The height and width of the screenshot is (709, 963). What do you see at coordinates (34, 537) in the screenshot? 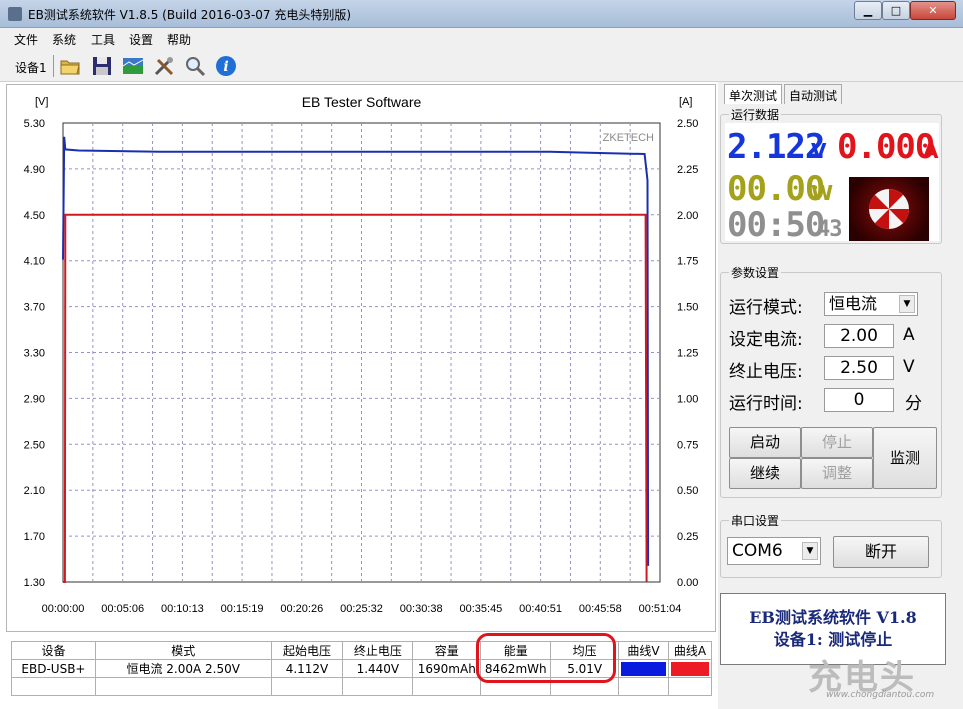
I see `y-left-tick-label: 1.70` at bounding box center [34, 537].